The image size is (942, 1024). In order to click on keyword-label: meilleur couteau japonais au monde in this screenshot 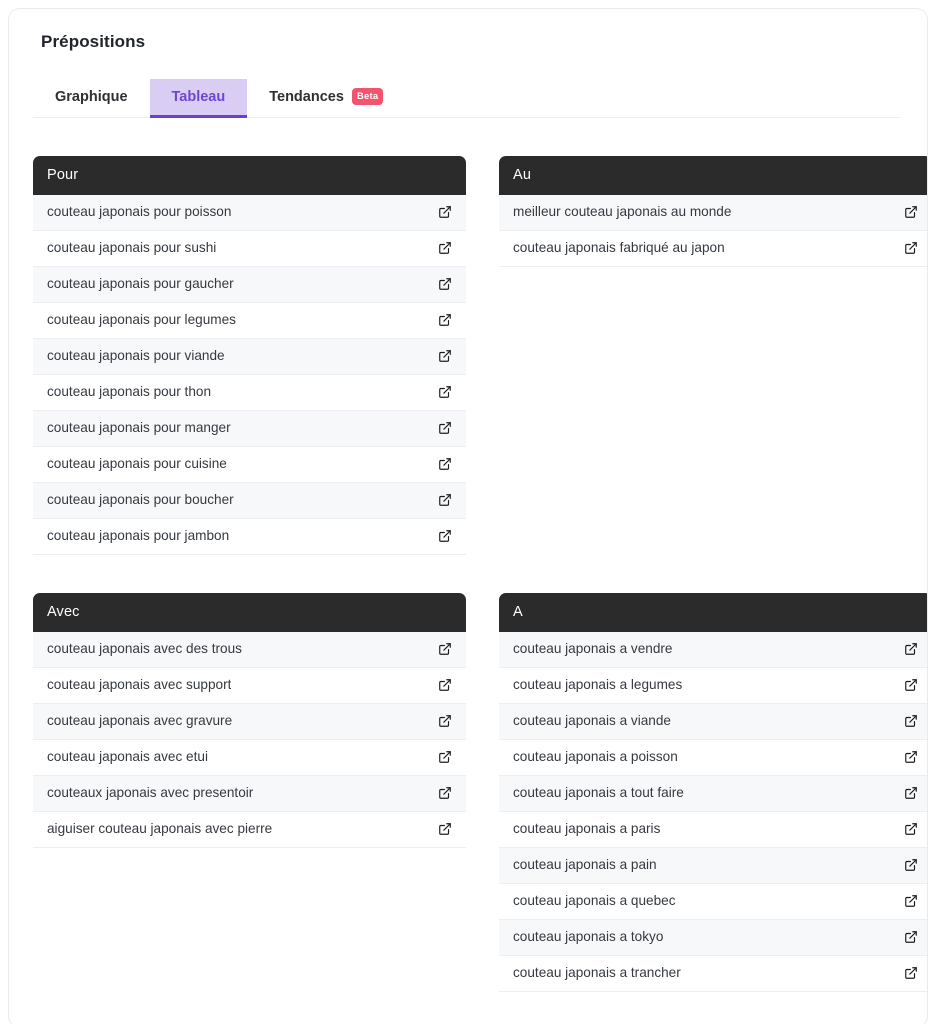, I will do `click(622, 211)`.